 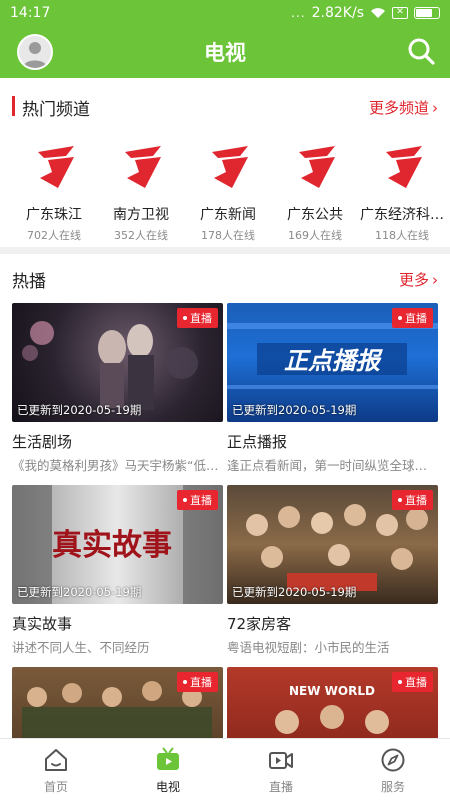 I want to click on program-title: 正点播报, so click(x=257, y=442).